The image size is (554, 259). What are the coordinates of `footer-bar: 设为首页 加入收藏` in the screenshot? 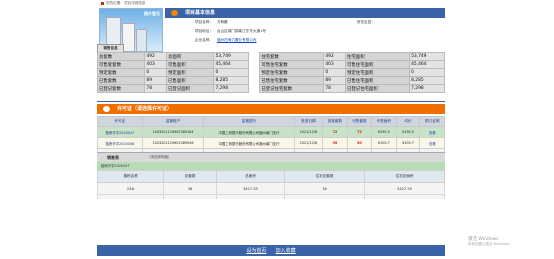 It's located at (271, 250).